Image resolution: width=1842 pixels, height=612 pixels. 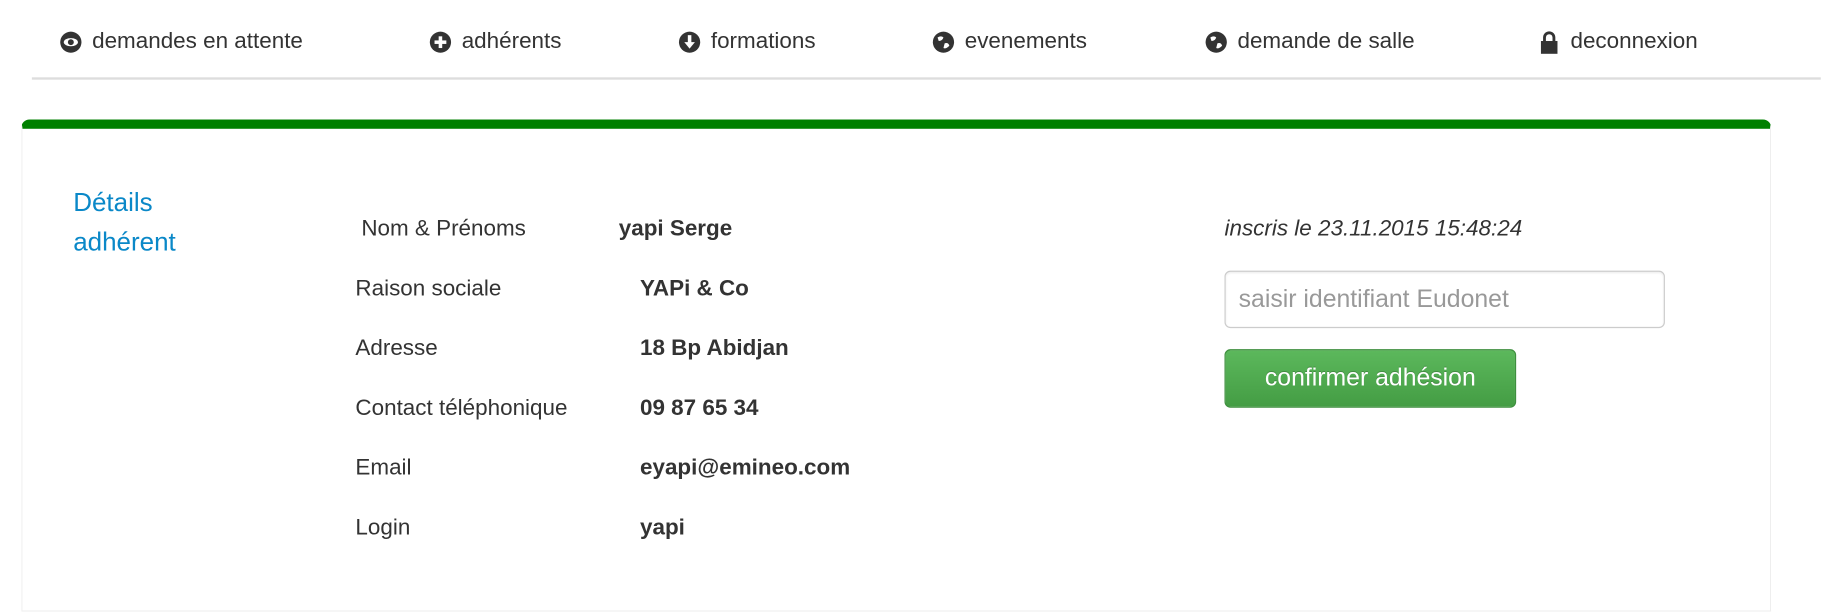 What do you see at coordinates (662, 528) in the screenshot?
I see `field-value-login: yapi` at bounding box center [662, 528].